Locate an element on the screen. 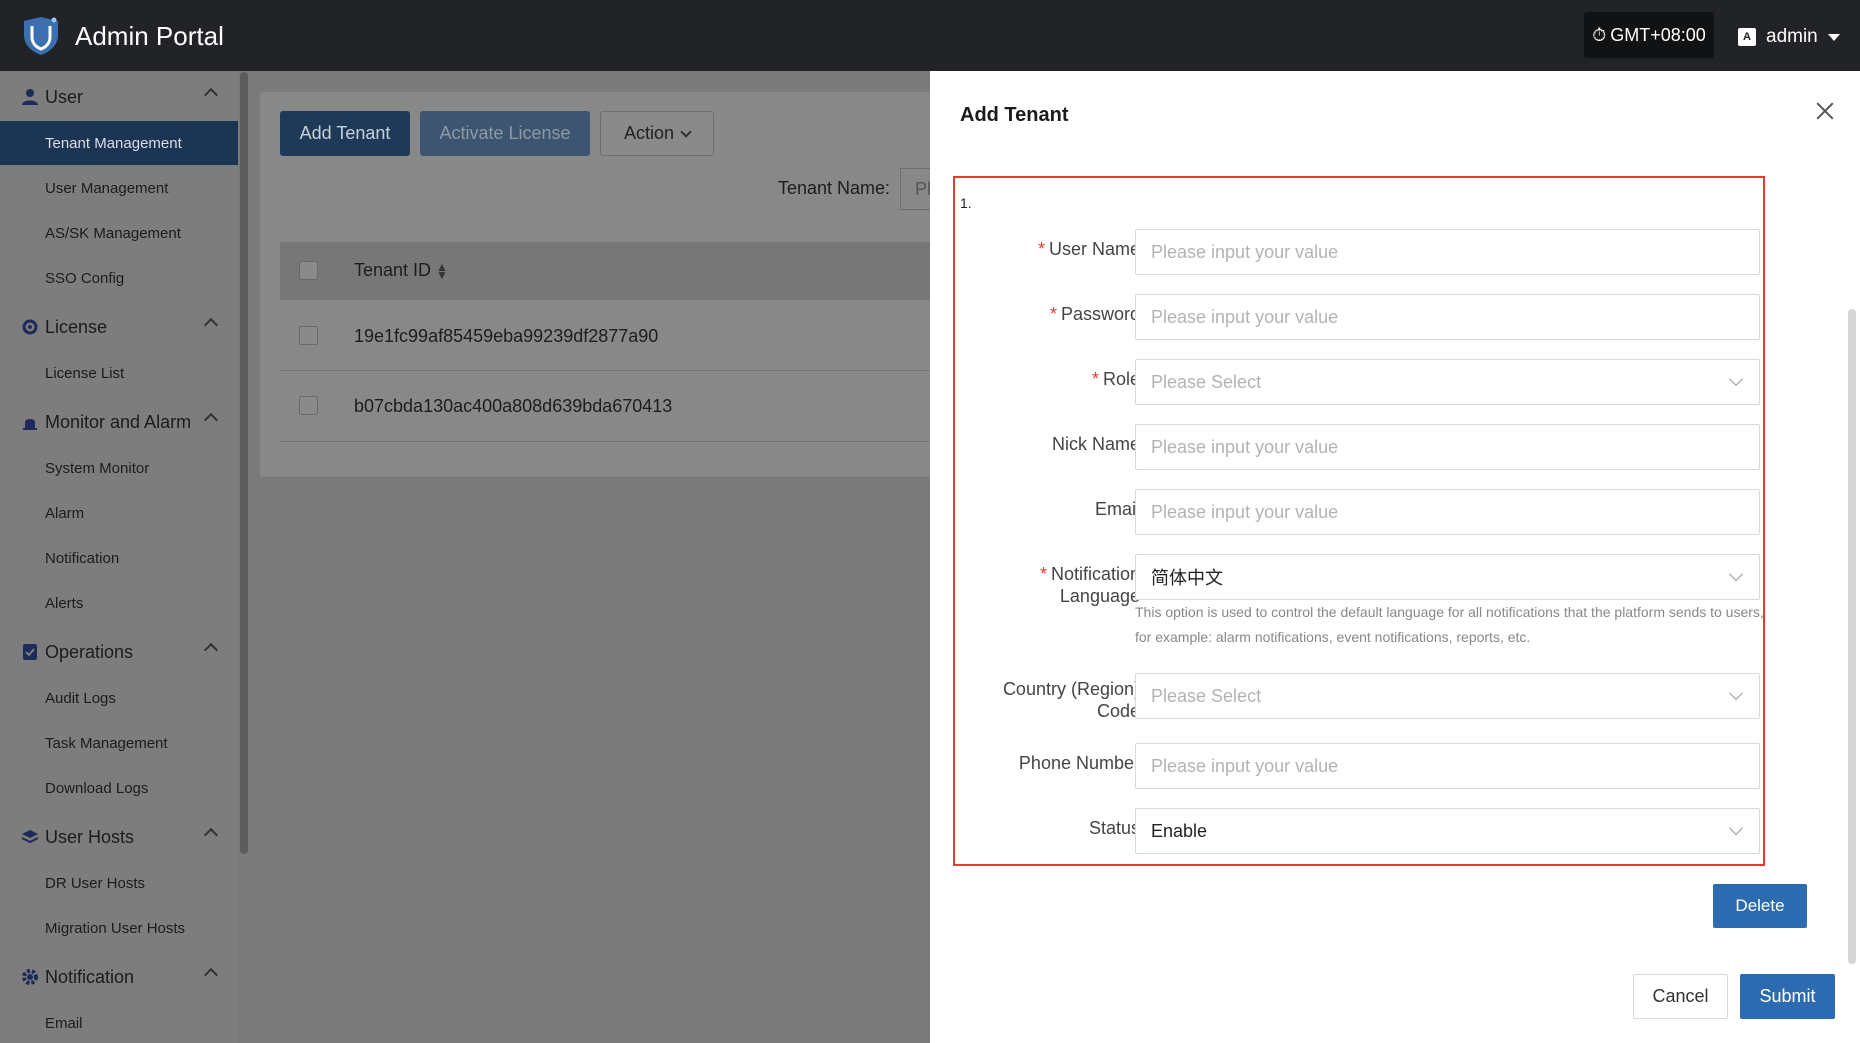 The image size is (1860, 1043). phone-number-label: Phone Number is located at coordinates (1079, 763).